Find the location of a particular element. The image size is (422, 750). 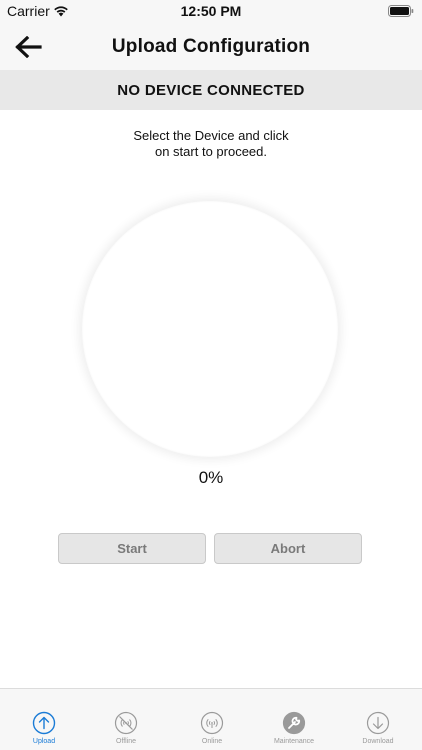

upload-icon is located at coordinates (44, 723).